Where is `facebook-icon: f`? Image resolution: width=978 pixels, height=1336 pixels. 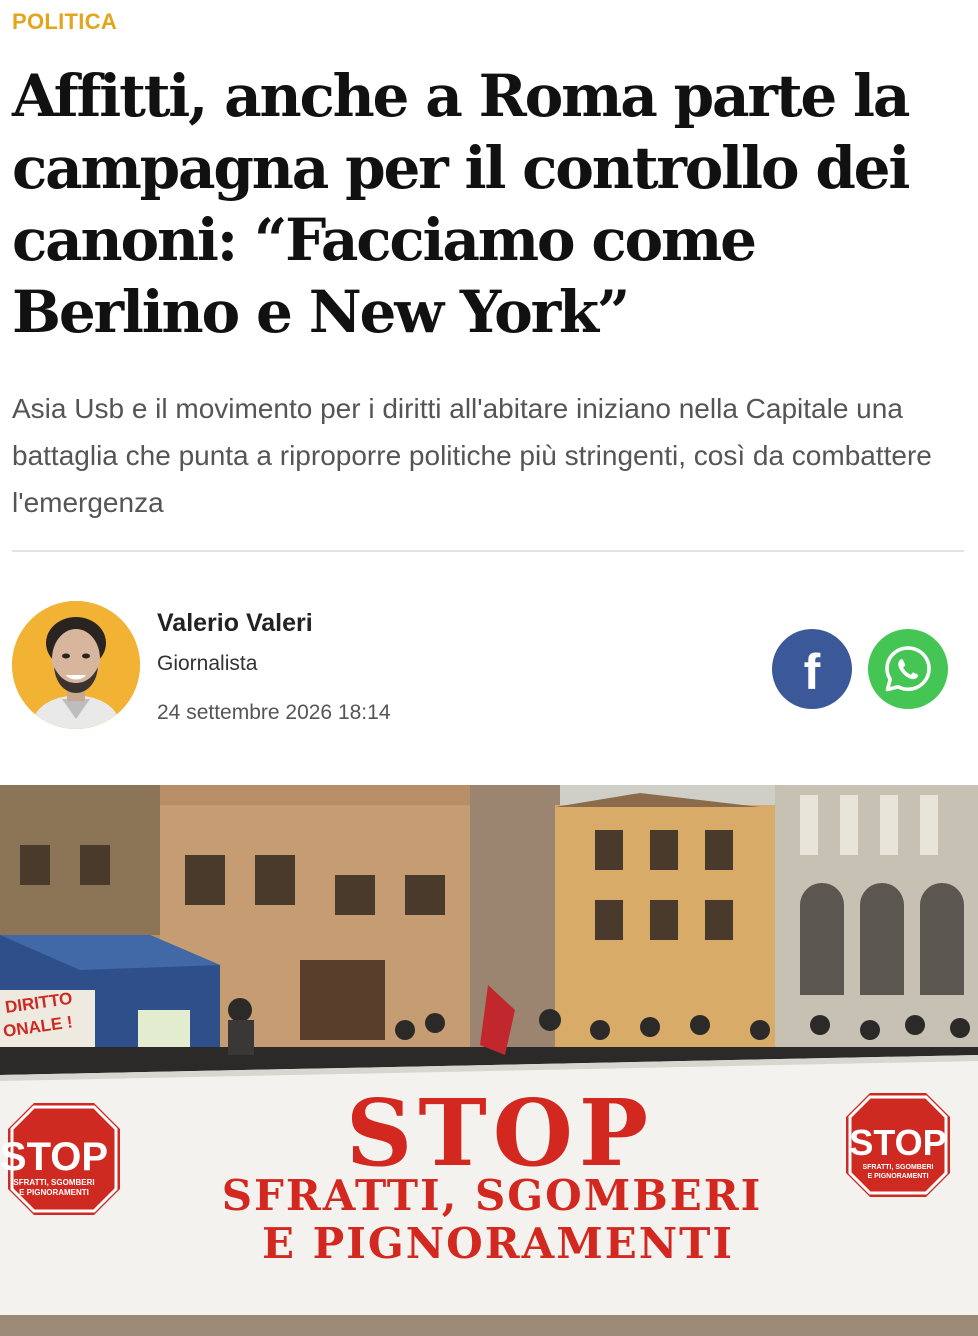 facebook-icon: f is located at coordinates (812, 672).